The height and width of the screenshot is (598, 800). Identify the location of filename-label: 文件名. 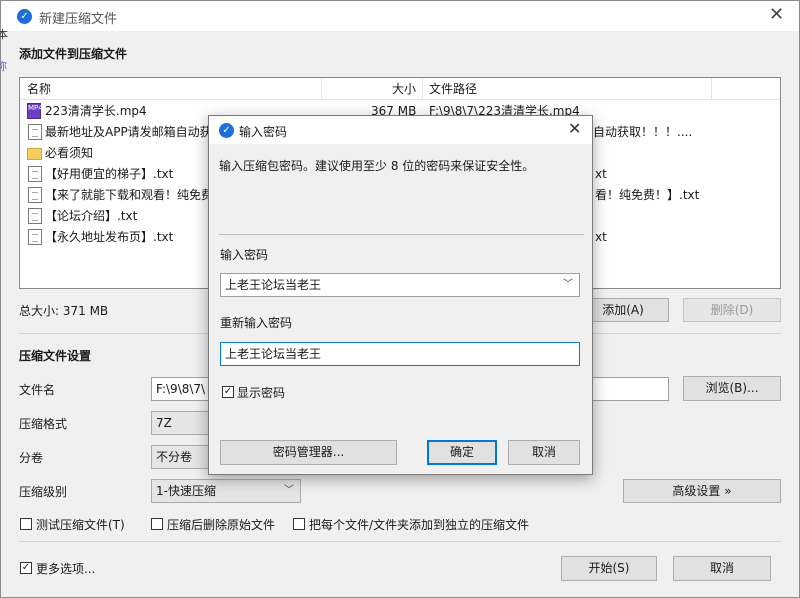
(37, 390).